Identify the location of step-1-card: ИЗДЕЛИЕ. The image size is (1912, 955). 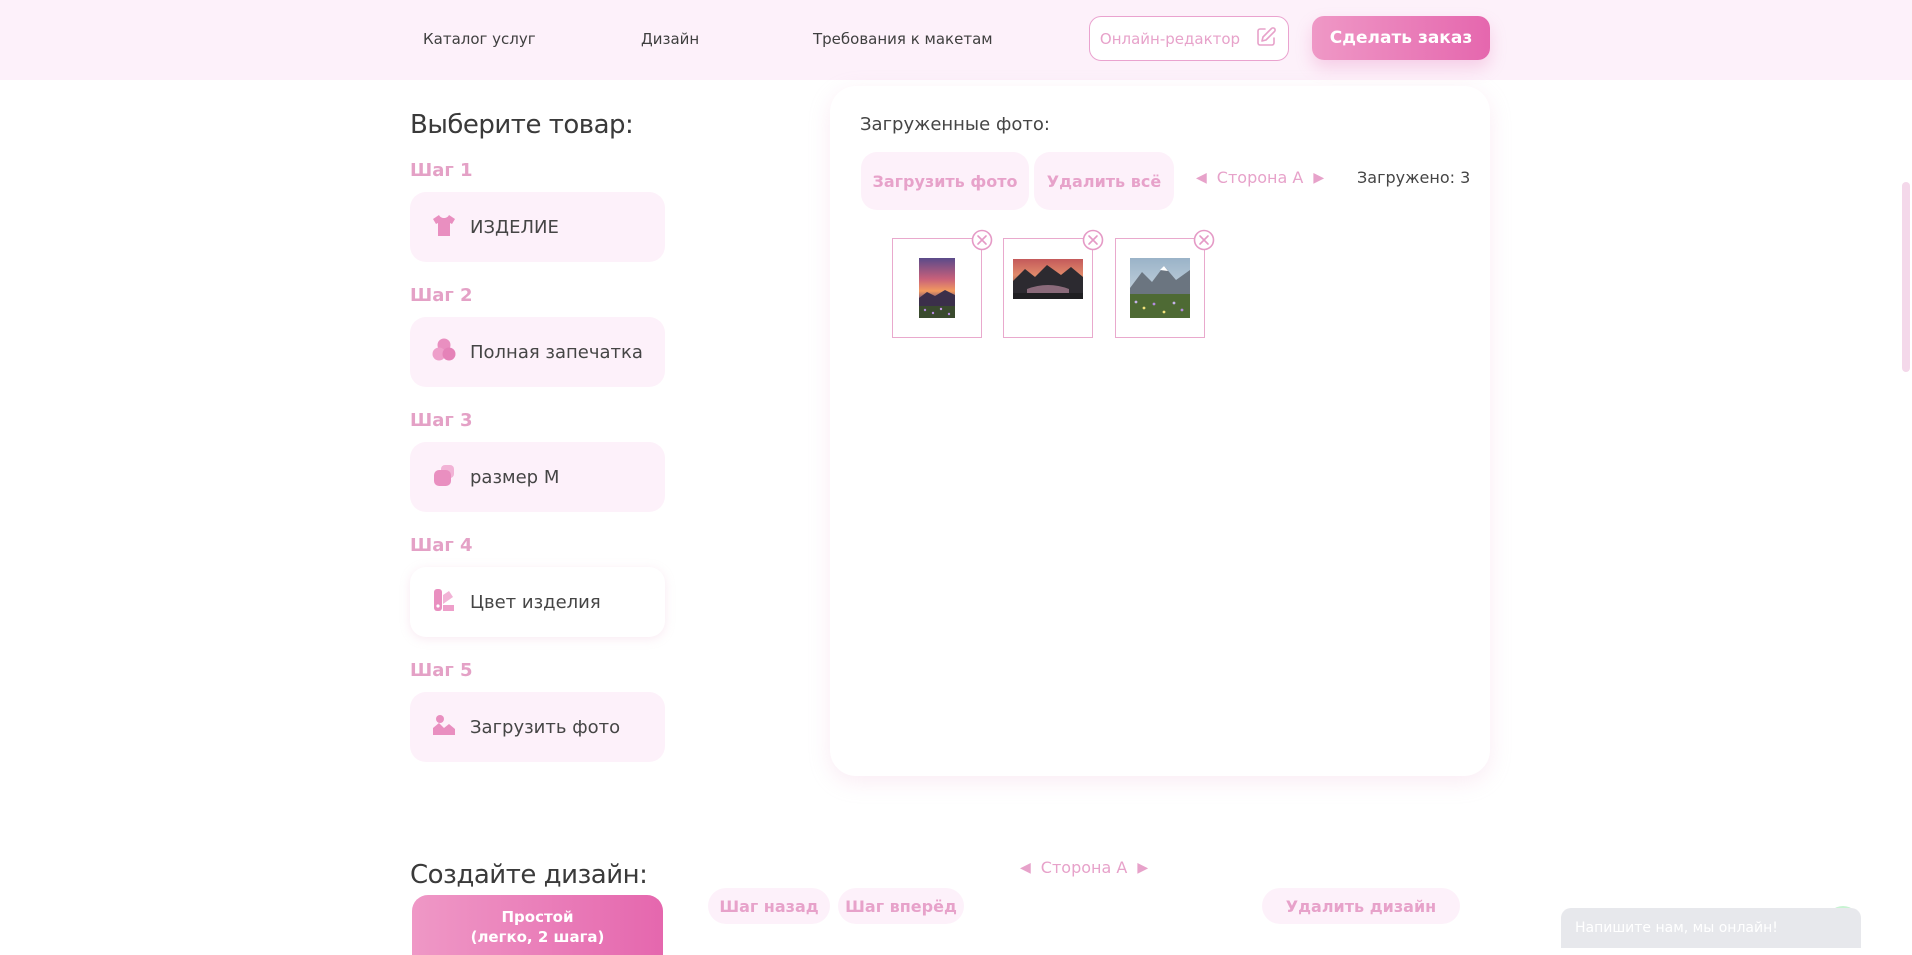
(537, 227).